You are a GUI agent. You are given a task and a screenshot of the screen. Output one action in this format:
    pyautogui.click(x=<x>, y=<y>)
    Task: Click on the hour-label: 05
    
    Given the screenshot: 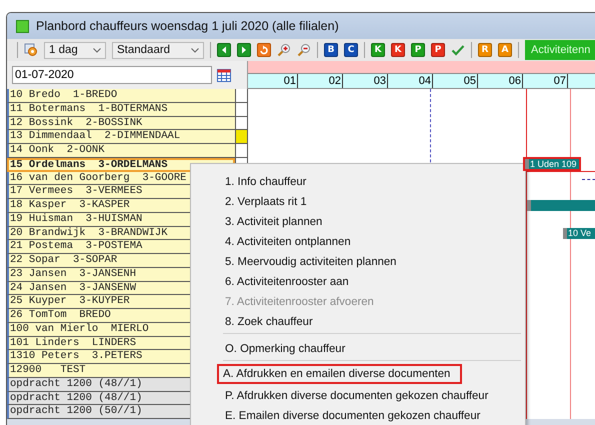 What is the action you would take?
    pyautogui.click(x=455, y=81)
    